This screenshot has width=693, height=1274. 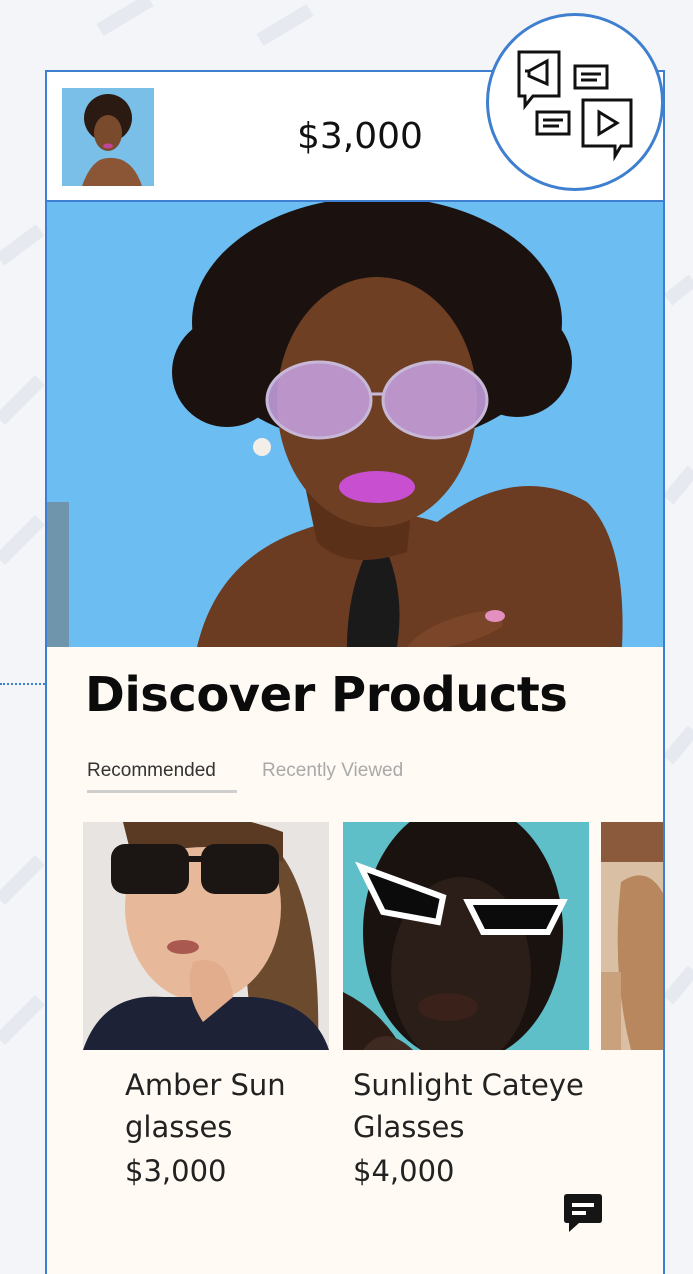 I want to click on product-name-line2: Glasses, so click(x=409, y=1127).